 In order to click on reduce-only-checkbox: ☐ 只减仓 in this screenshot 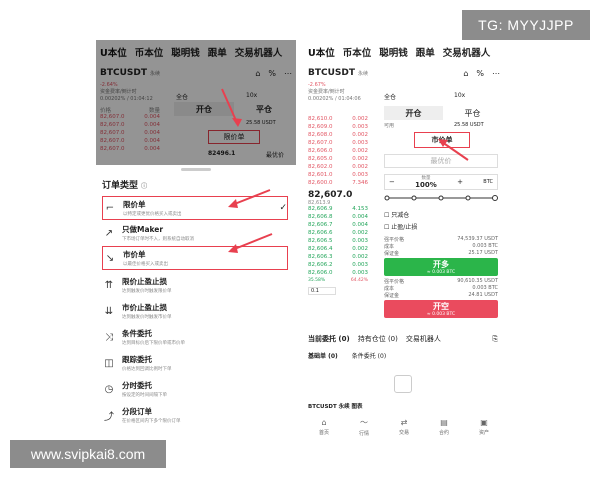, I will do `click(396, 214)`.